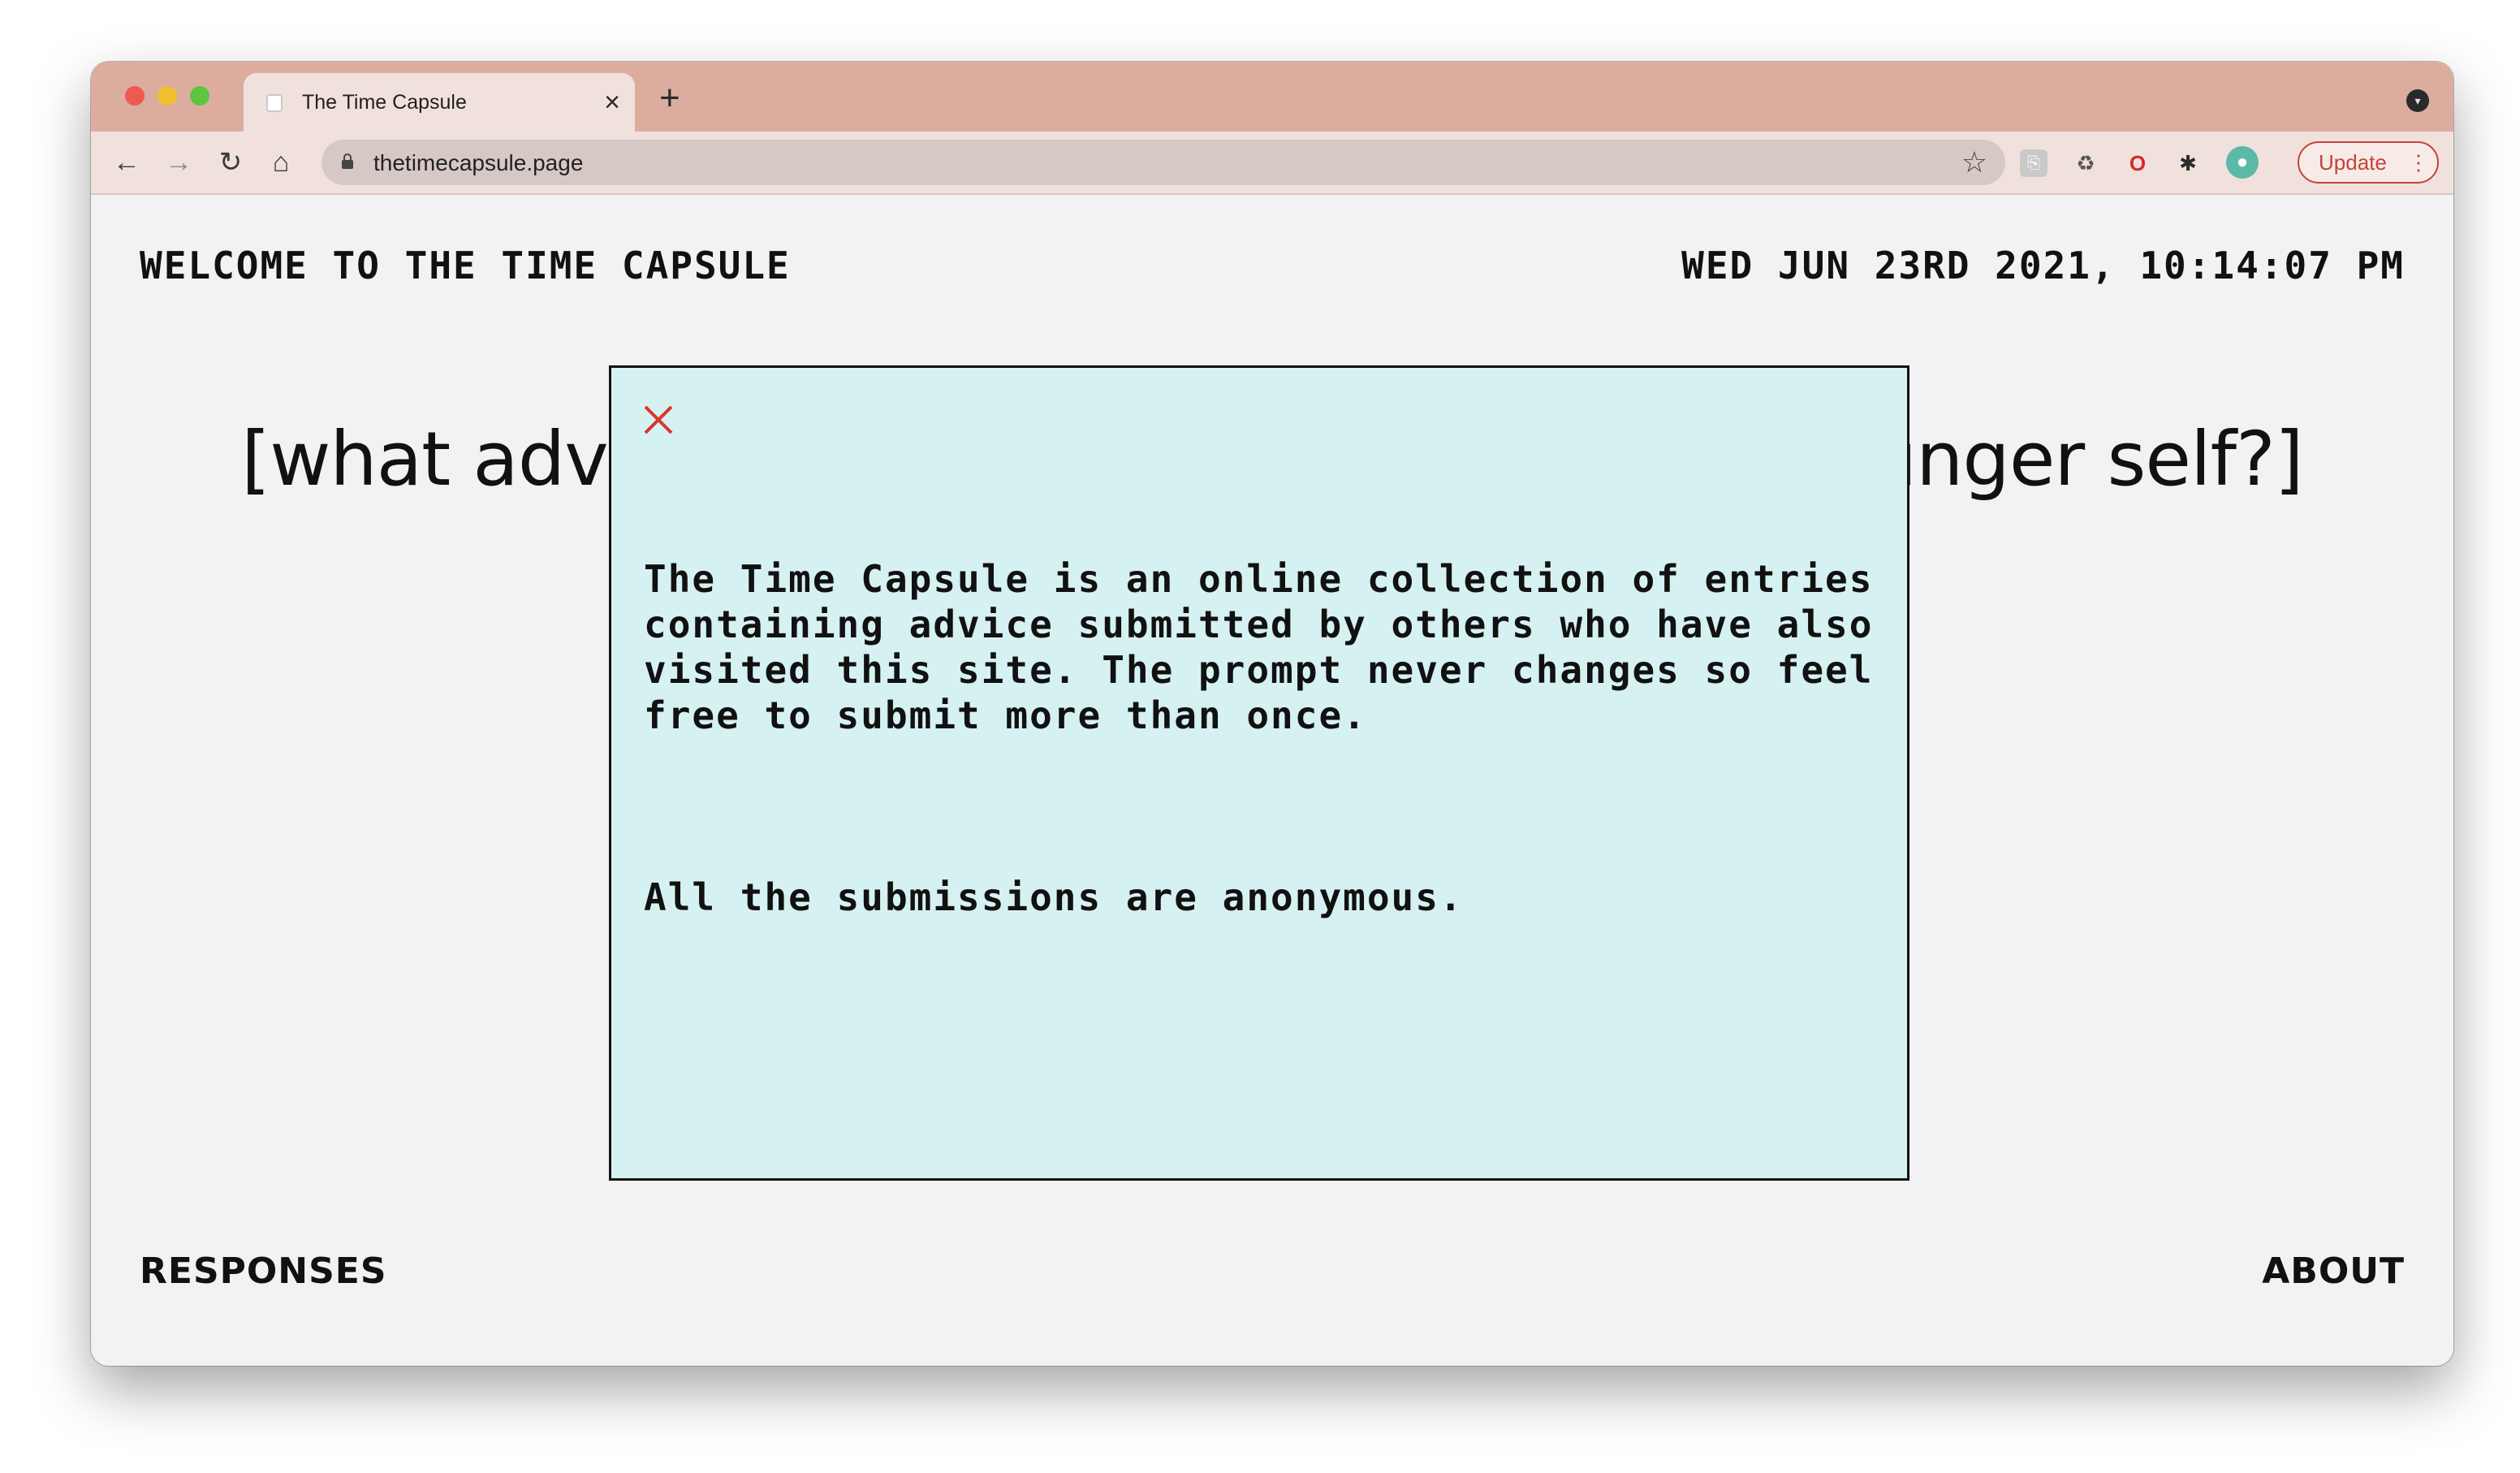 Image resolution: width=2520 pixels, height=1473 pixels. Describe the element at coordinates (178, 162) in the screenshot. I see `forward-icon: →` at that location.